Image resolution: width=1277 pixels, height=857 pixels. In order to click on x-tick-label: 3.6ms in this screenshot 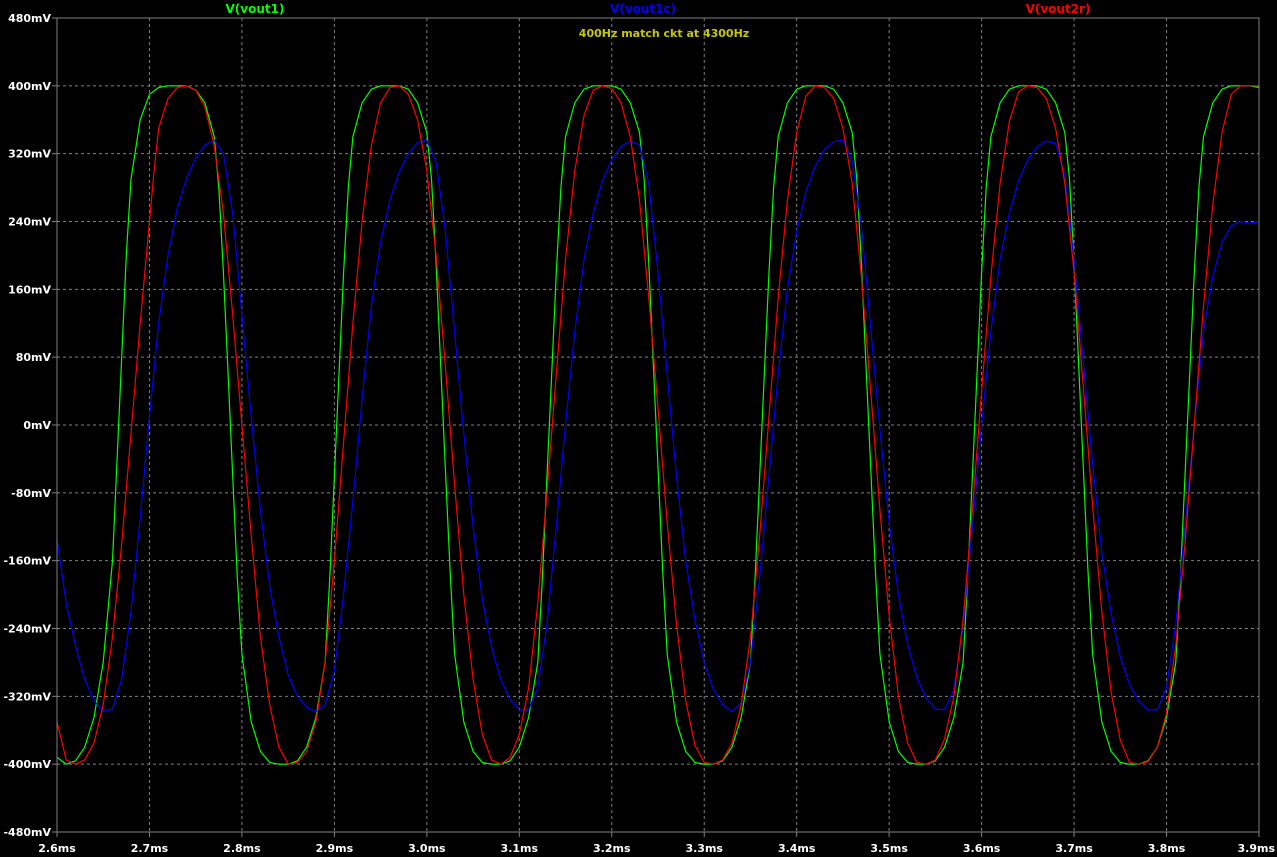, I will do `click(982, 848)`.